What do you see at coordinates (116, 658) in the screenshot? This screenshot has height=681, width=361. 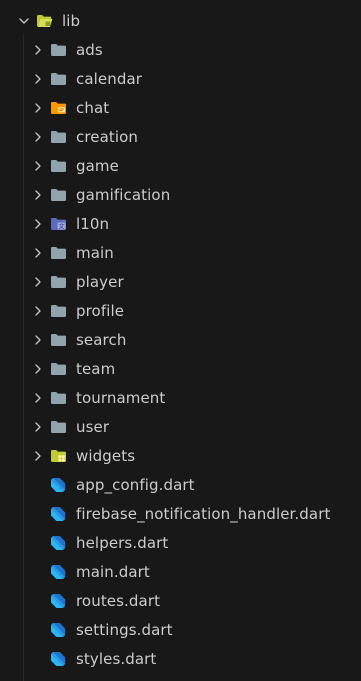 I see `tree-item-label: styles.dart` at bounding box center [116, 658].